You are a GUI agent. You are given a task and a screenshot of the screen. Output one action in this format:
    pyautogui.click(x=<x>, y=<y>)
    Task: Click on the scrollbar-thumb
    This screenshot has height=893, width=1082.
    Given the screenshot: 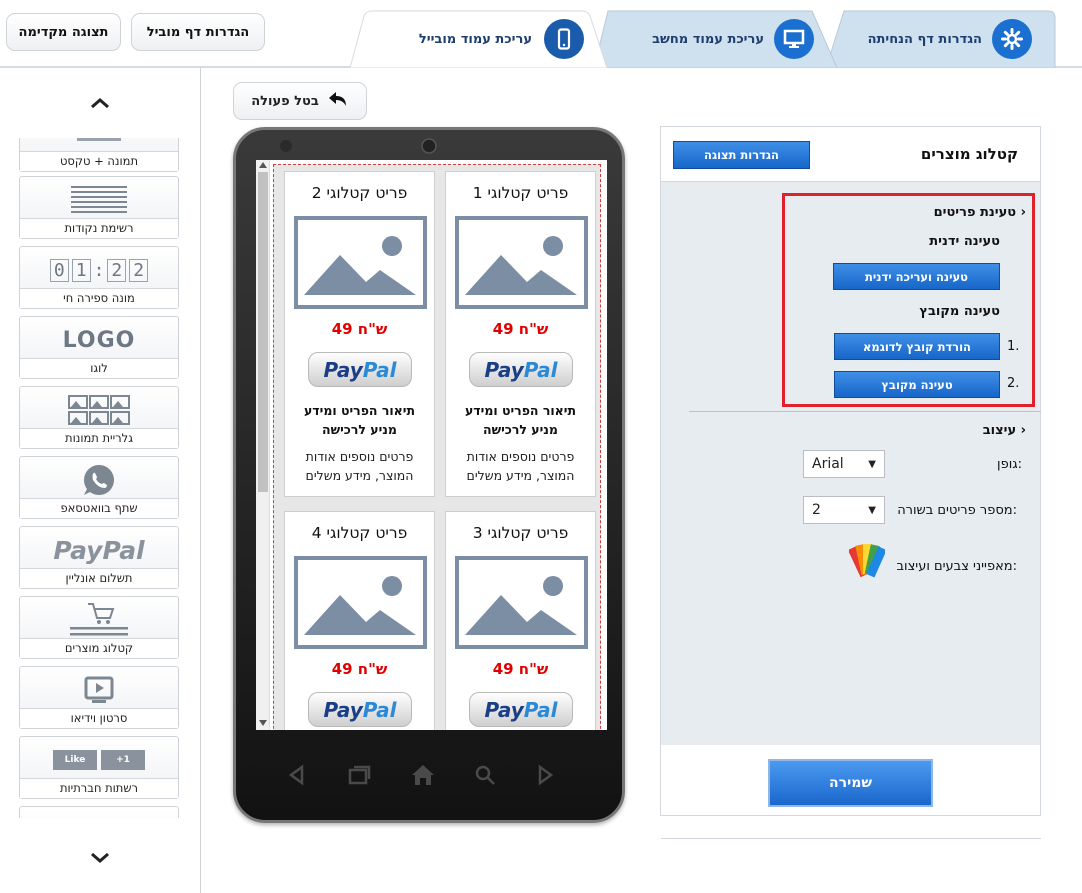 What is the action you would take?
    pyautogui.click(x=263, y=332)
    